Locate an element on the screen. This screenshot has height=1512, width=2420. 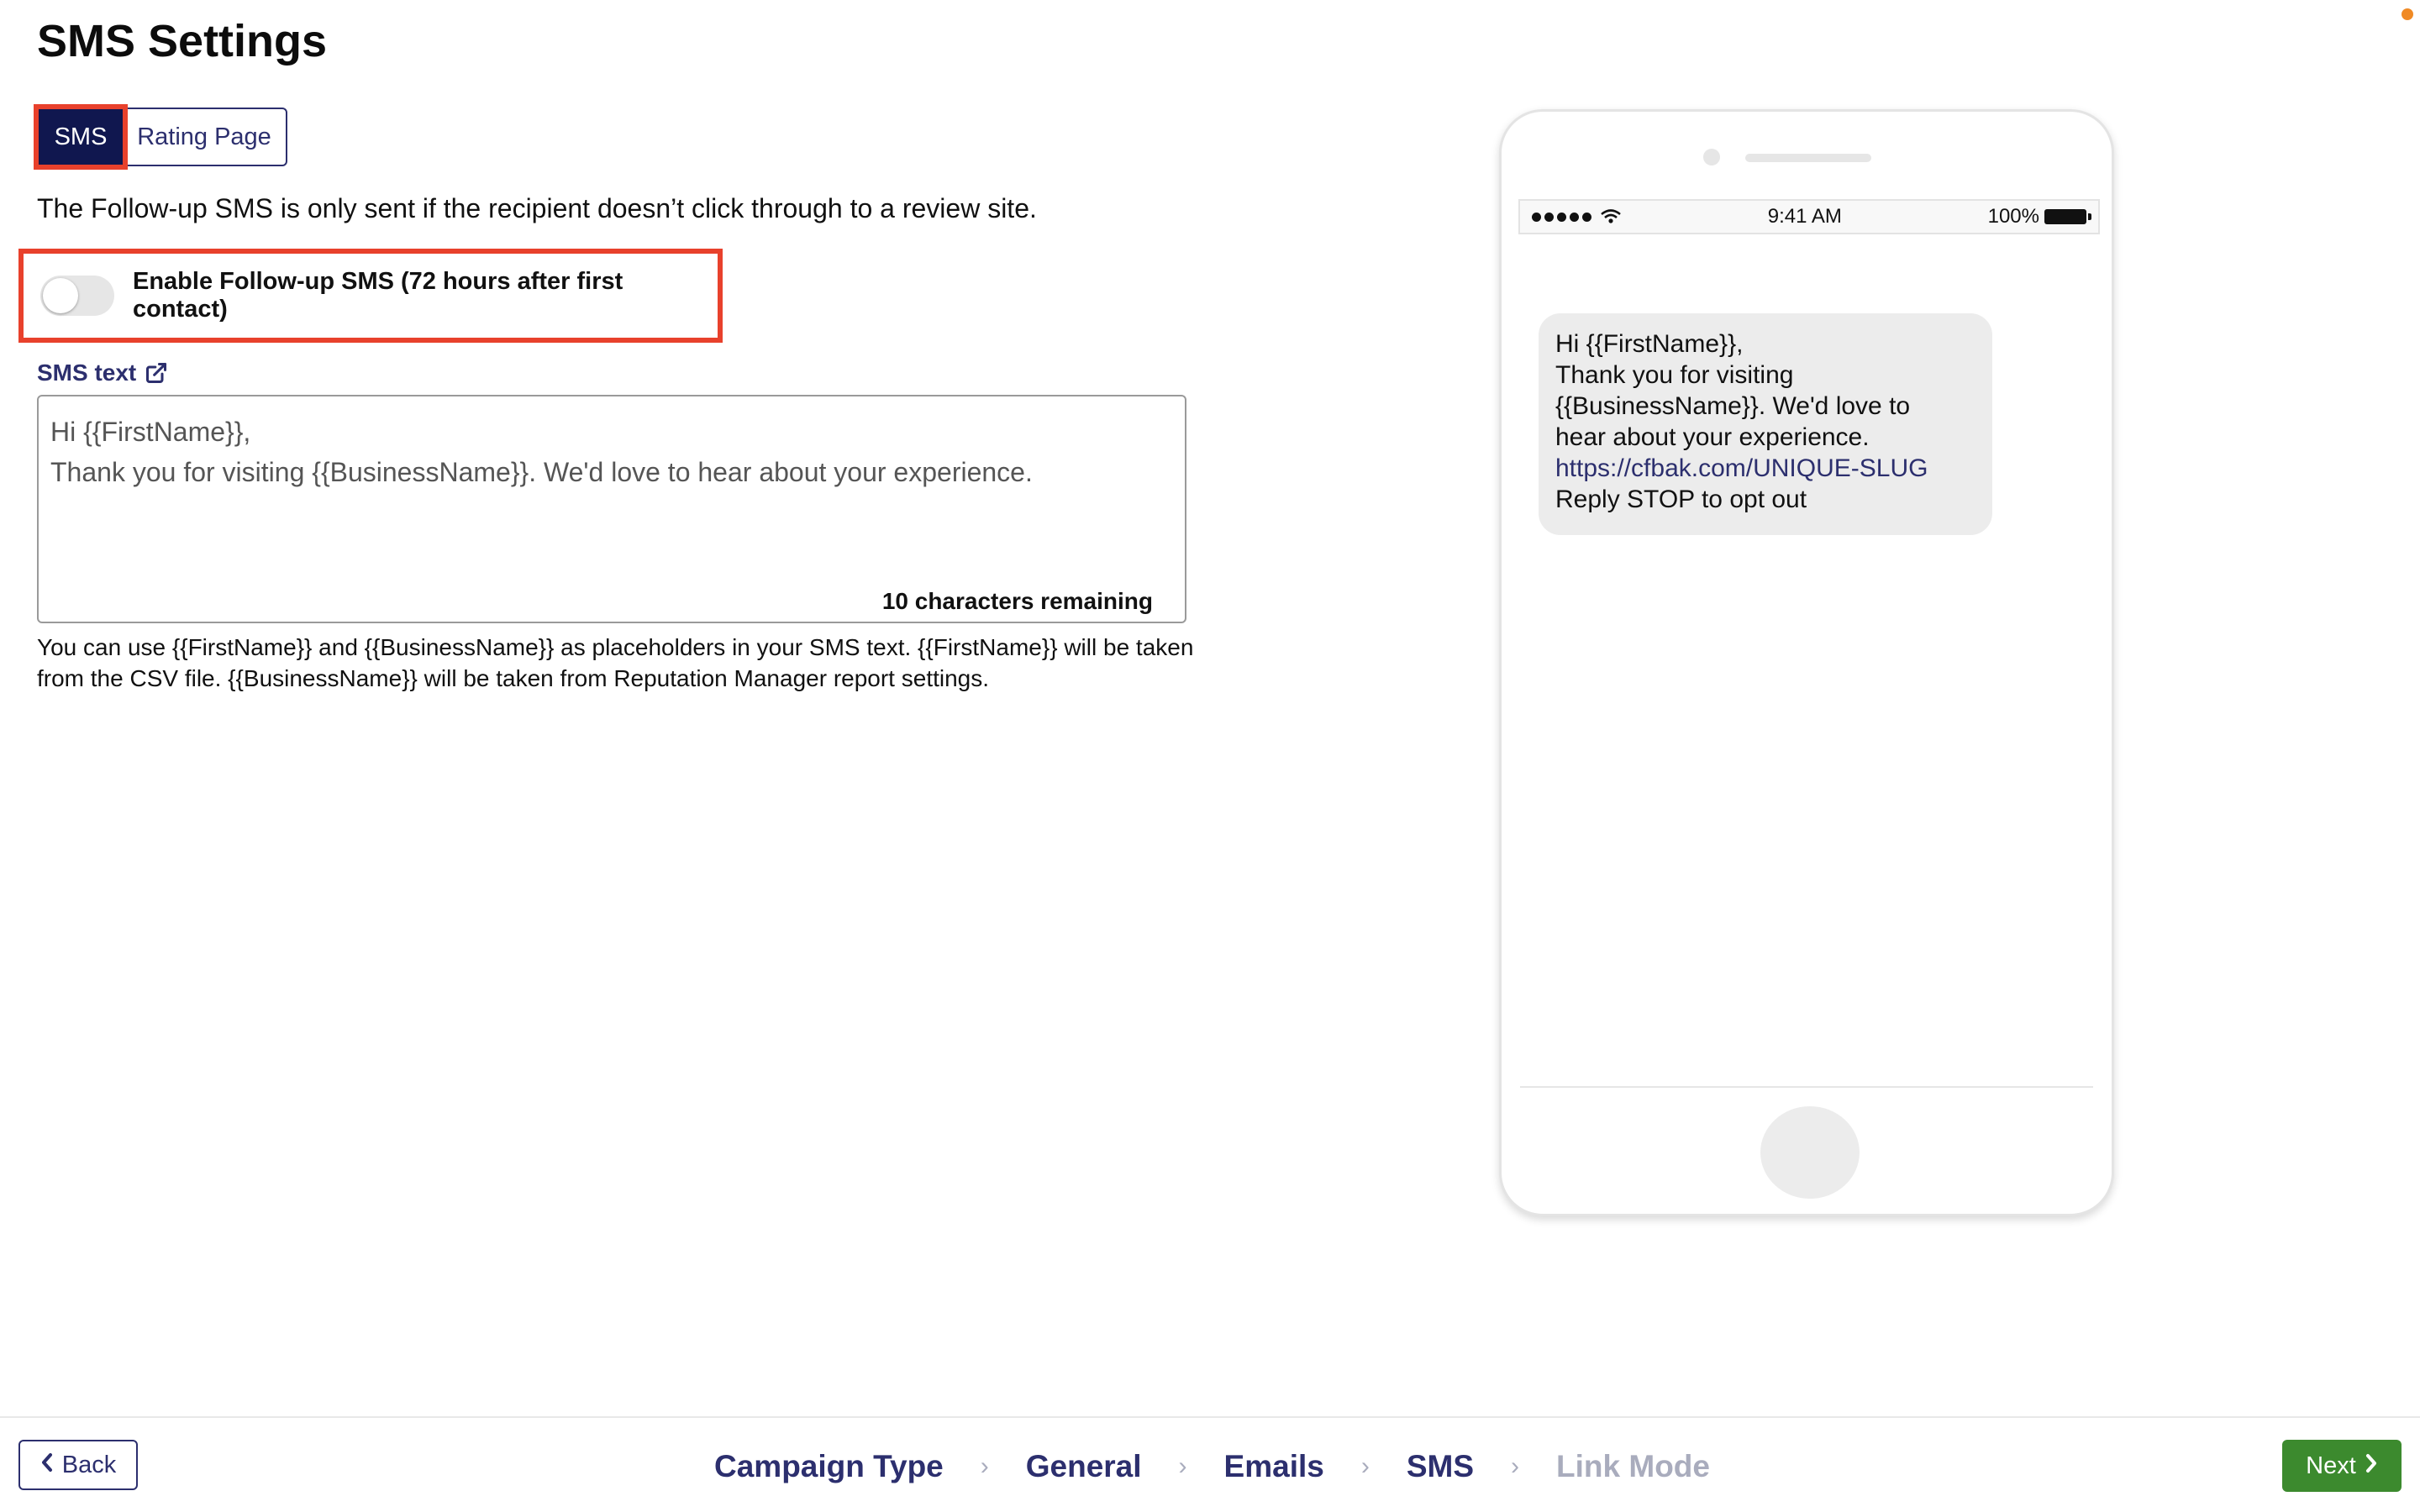
preview-line: Hi {{FirstName}}, is located at coordinates (1650, 344).